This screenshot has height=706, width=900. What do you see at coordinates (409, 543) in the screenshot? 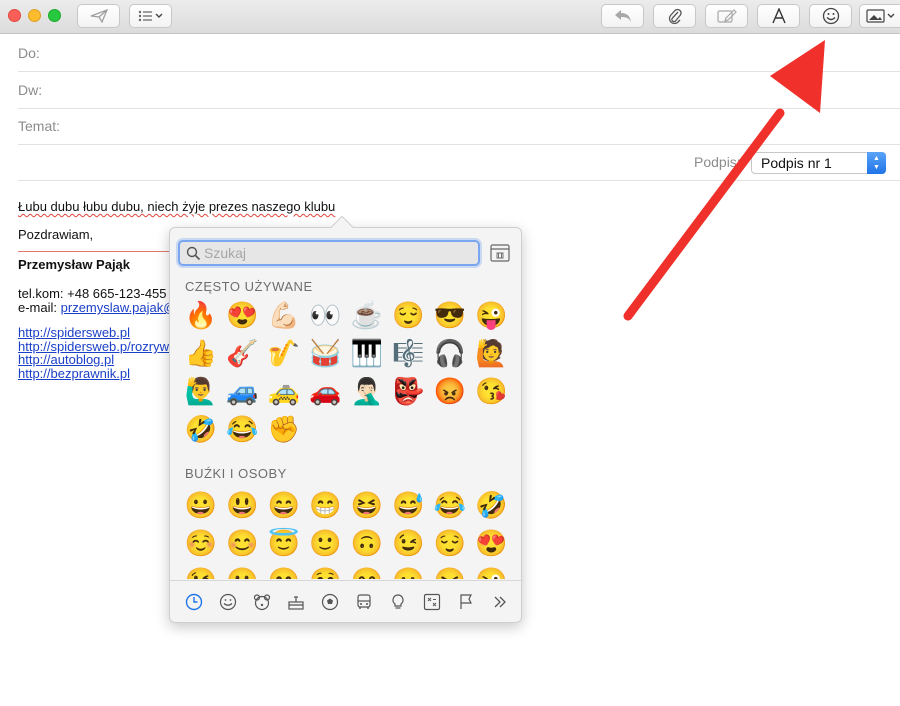
I see `people-emoji: 😉` at bounding box center [409, 543].